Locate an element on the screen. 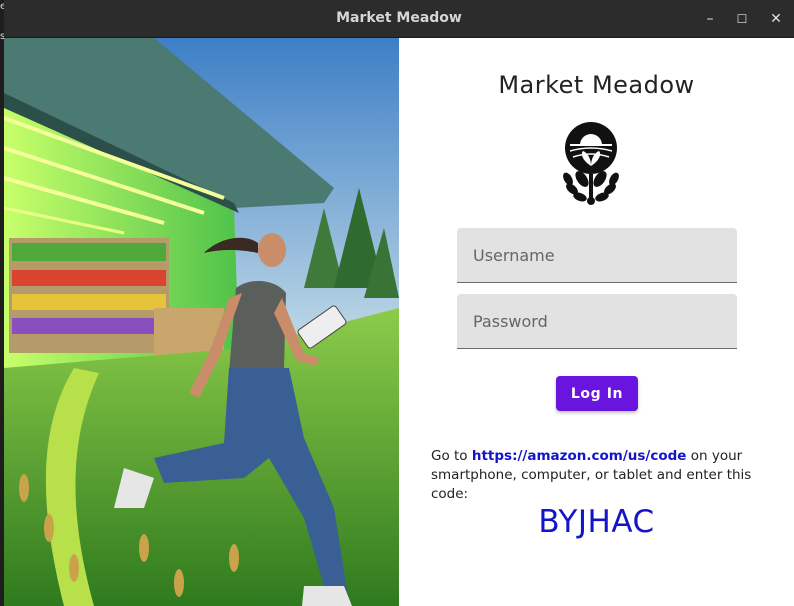 The image size is (794, 606). username-input is located at coordinates (597, 255).